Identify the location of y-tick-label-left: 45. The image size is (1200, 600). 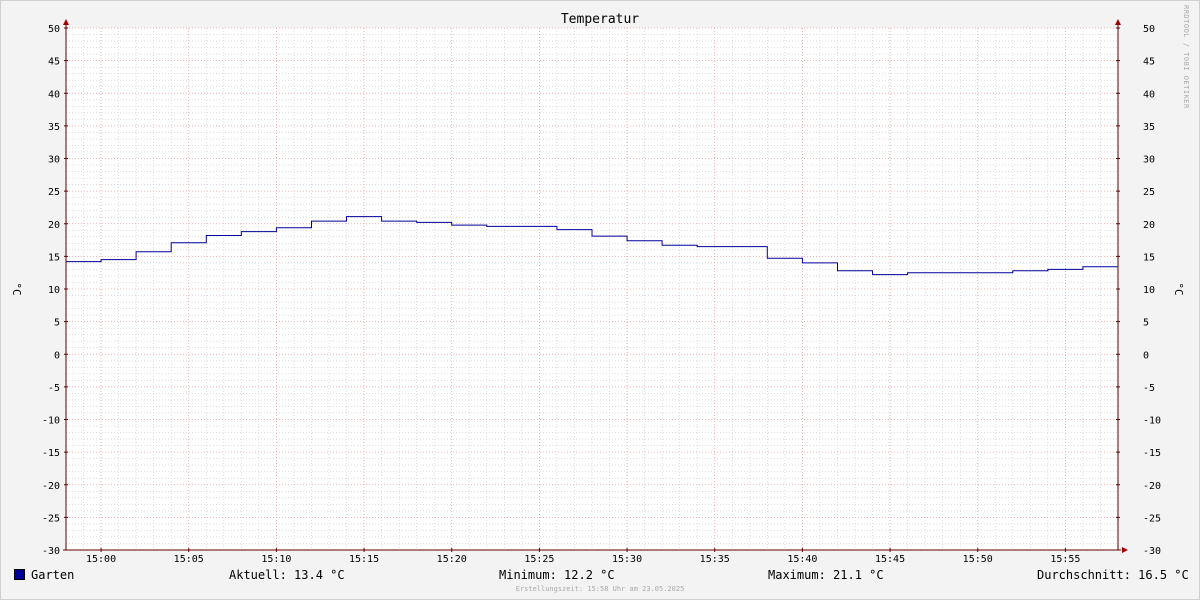
(54, 62).